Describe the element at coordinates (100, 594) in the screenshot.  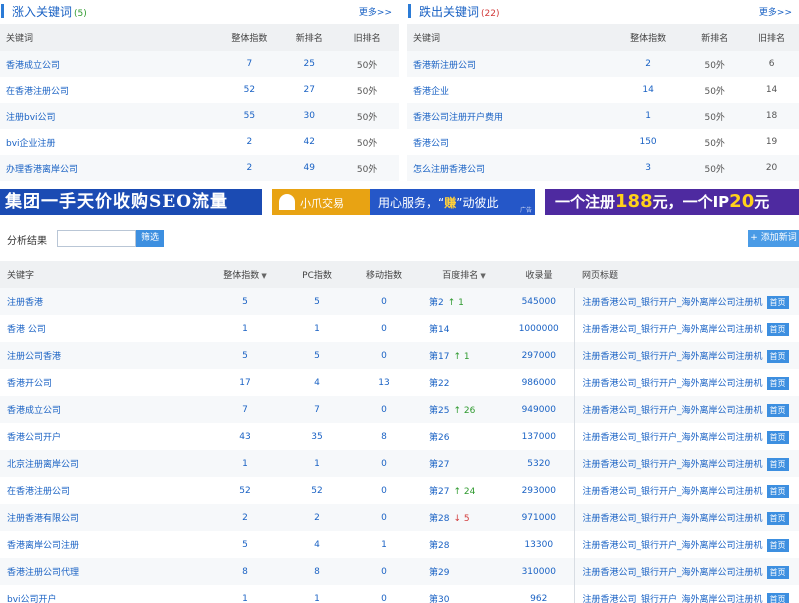
I see `keyword-link: bvi公司开户` at that location.